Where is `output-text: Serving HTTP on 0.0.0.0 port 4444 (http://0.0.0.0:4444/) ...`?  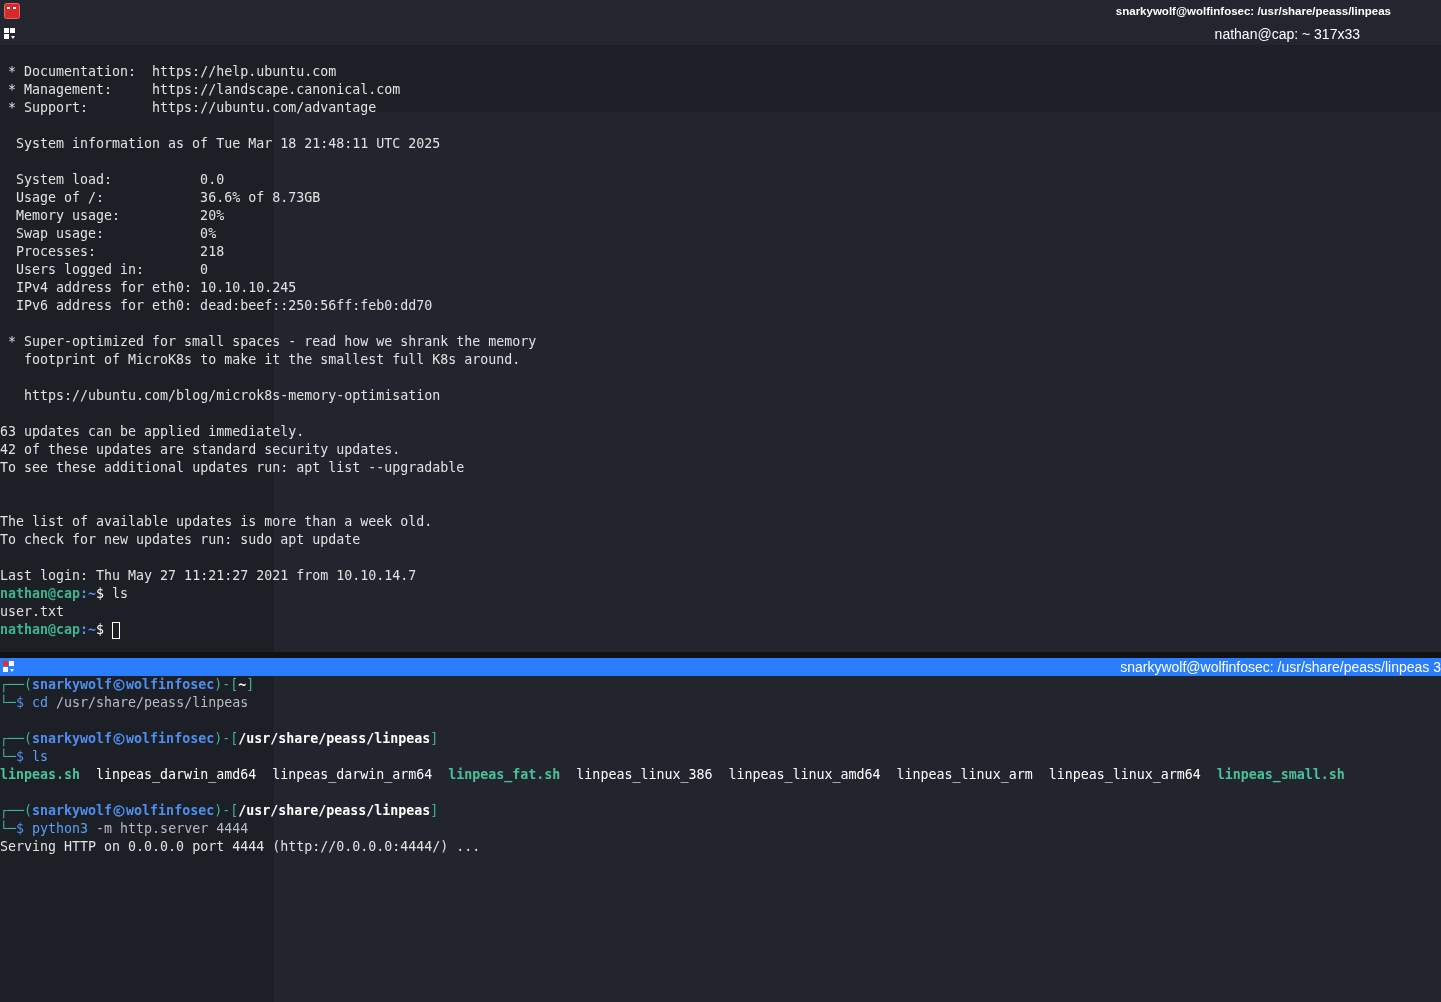
output-text: Serving HTTP on 0.0.0.0 port 4444 (http://0.0.0.0:4444/) ... is located at coordinates (240, 847).